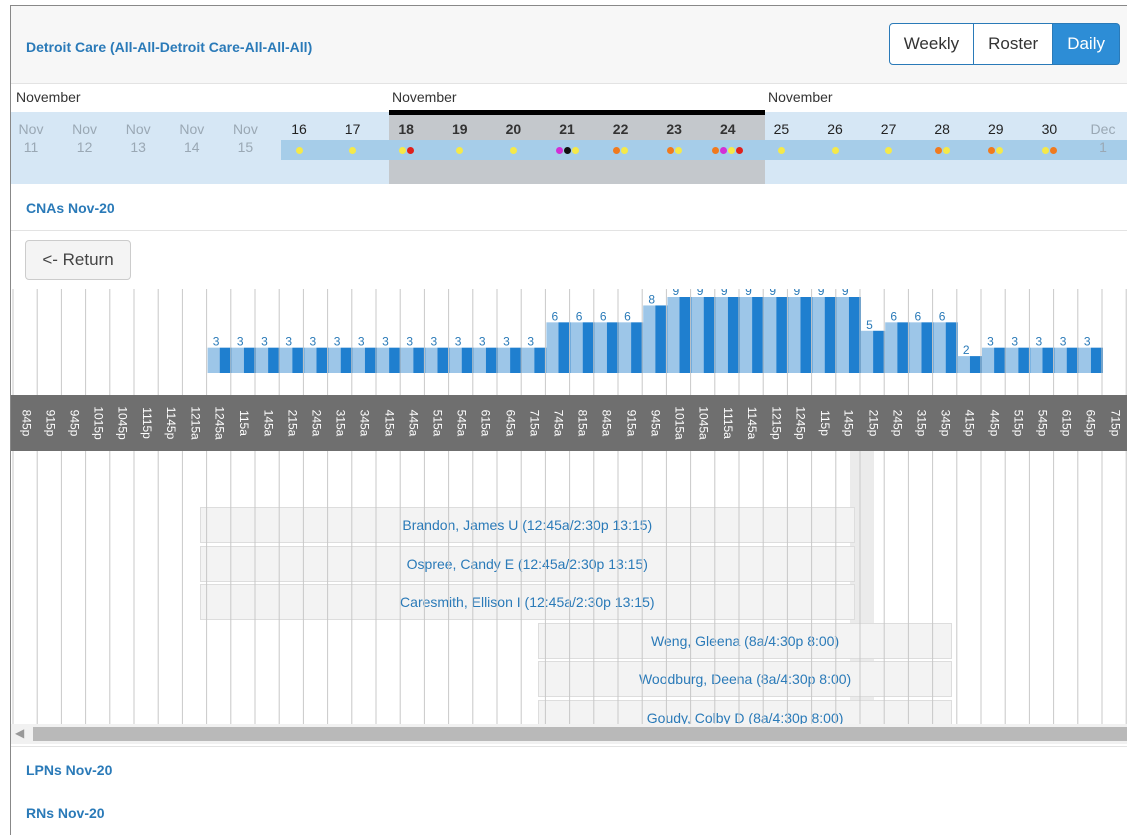 Image resolution: width=1127 pixels, height=835 pixels. I want to click on scrollbar-thumb, so click(580, 734).